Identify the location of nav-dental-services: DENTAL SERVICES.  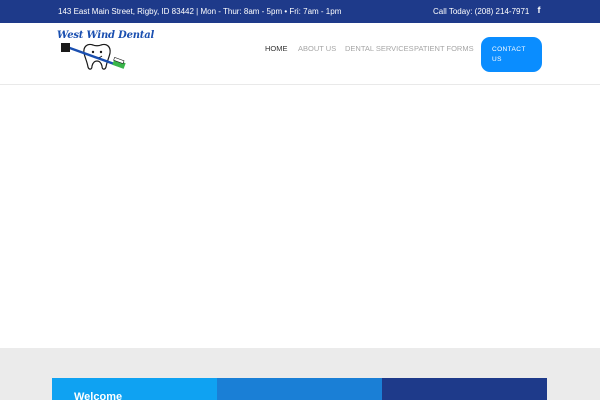
(379, 48).